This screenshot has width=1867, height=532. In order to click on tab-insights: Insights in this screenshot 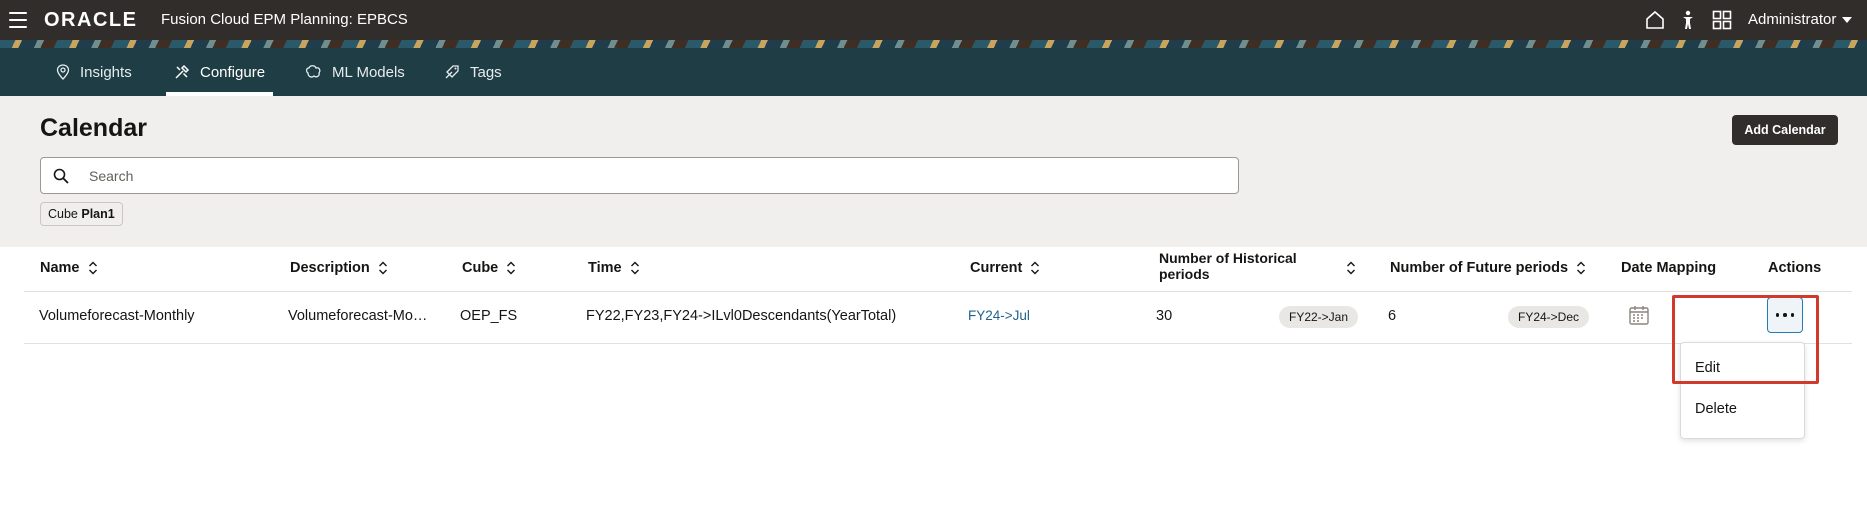, I will do `click(94, 72)`.